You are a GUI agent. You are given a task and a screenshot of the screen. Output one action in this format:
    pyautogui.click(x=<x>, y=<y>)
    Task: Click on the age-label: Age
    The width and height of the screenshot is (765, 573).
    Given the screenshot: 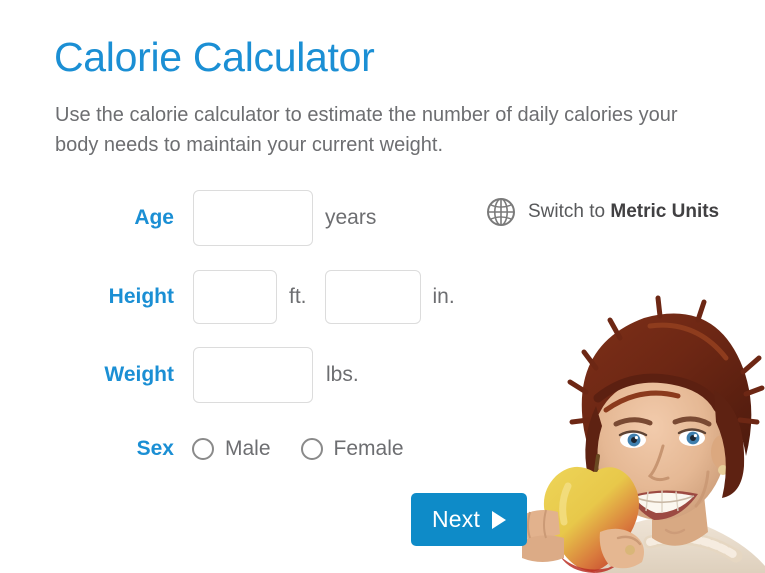 What is the action you would take?
    pyautogui.click(x=154, y=217)
    